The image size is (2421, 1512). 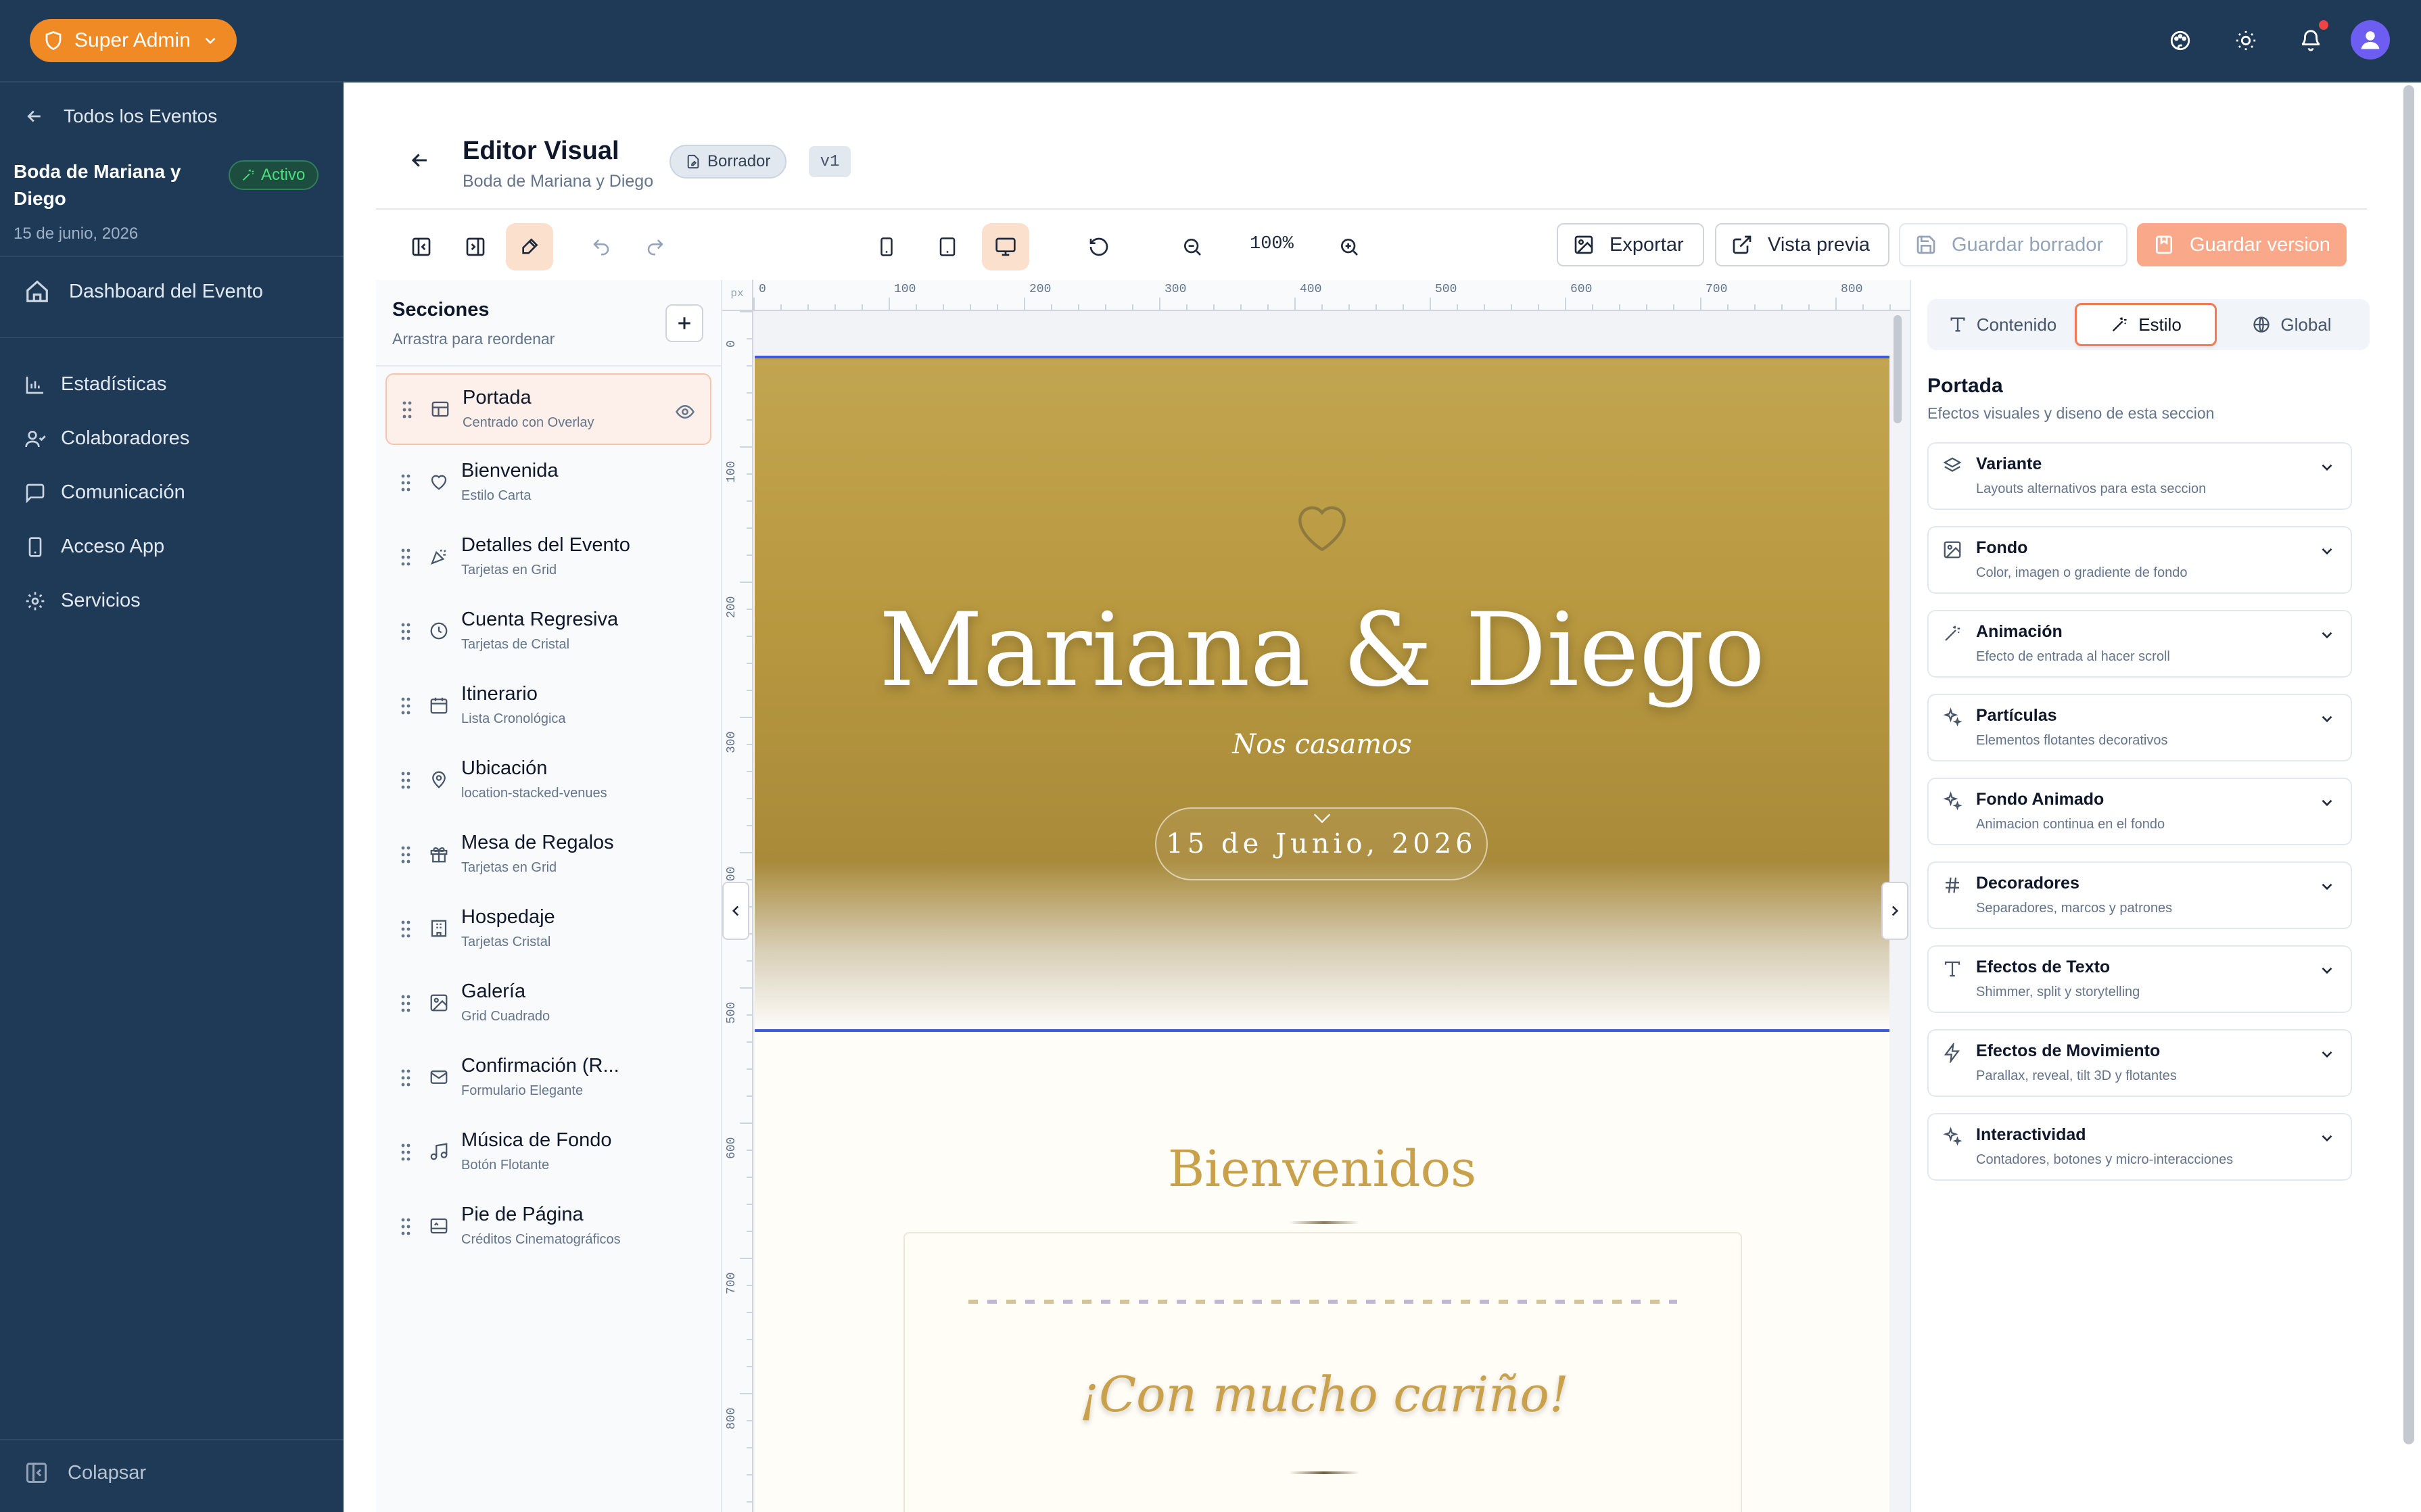 I want to click on tab-global: Global, so click(x=2291, y=324).